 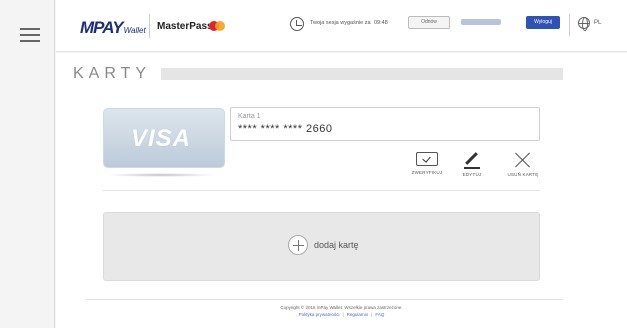 I want to click on delete-card-button: USUŃ KARTĘ, so click(x=523, y=164).